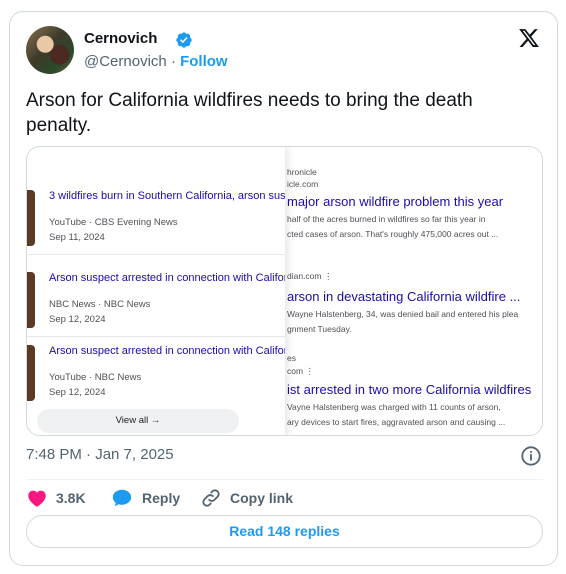 The image size is (566, 574). I want to click on video-source: NBC News · NBC News, so click(100, 304).